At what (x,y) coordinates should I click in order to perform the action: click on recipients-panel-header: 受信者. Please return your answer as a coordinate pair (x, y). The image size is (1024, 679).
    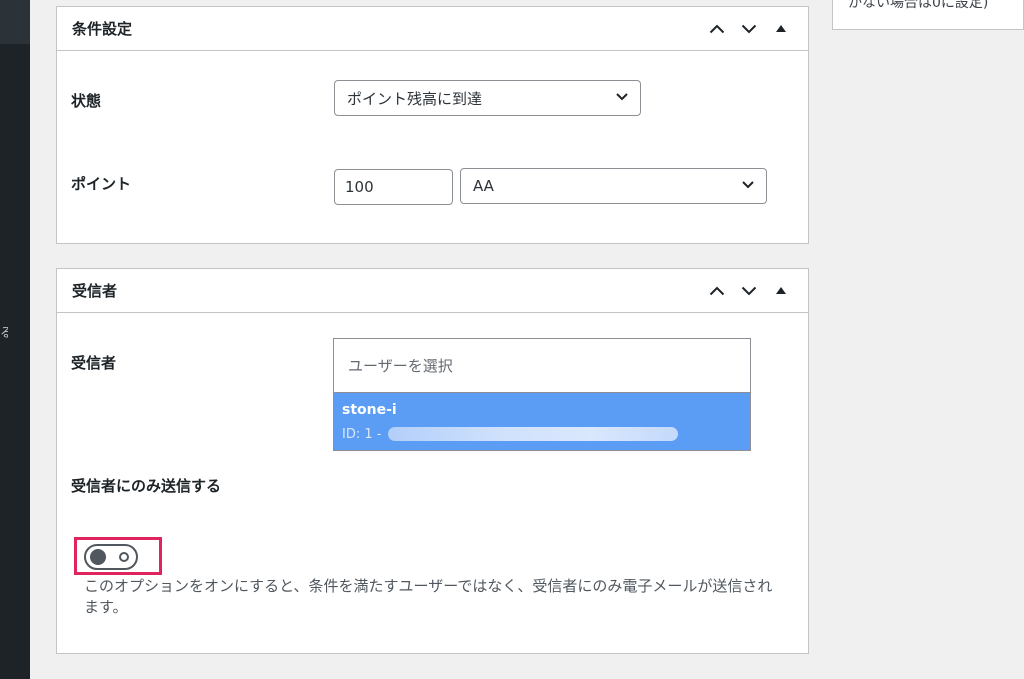
    Looking at the image, I should click on (432, 291).